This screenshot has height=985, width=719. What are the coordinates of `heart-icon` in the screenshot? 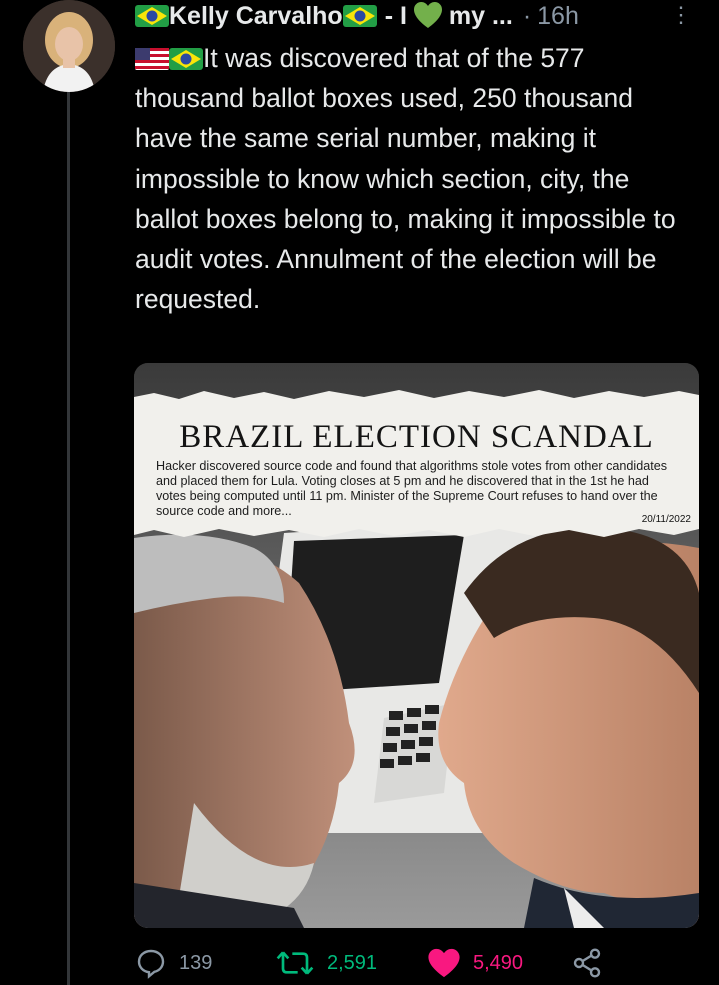 It's located at (444, 963).